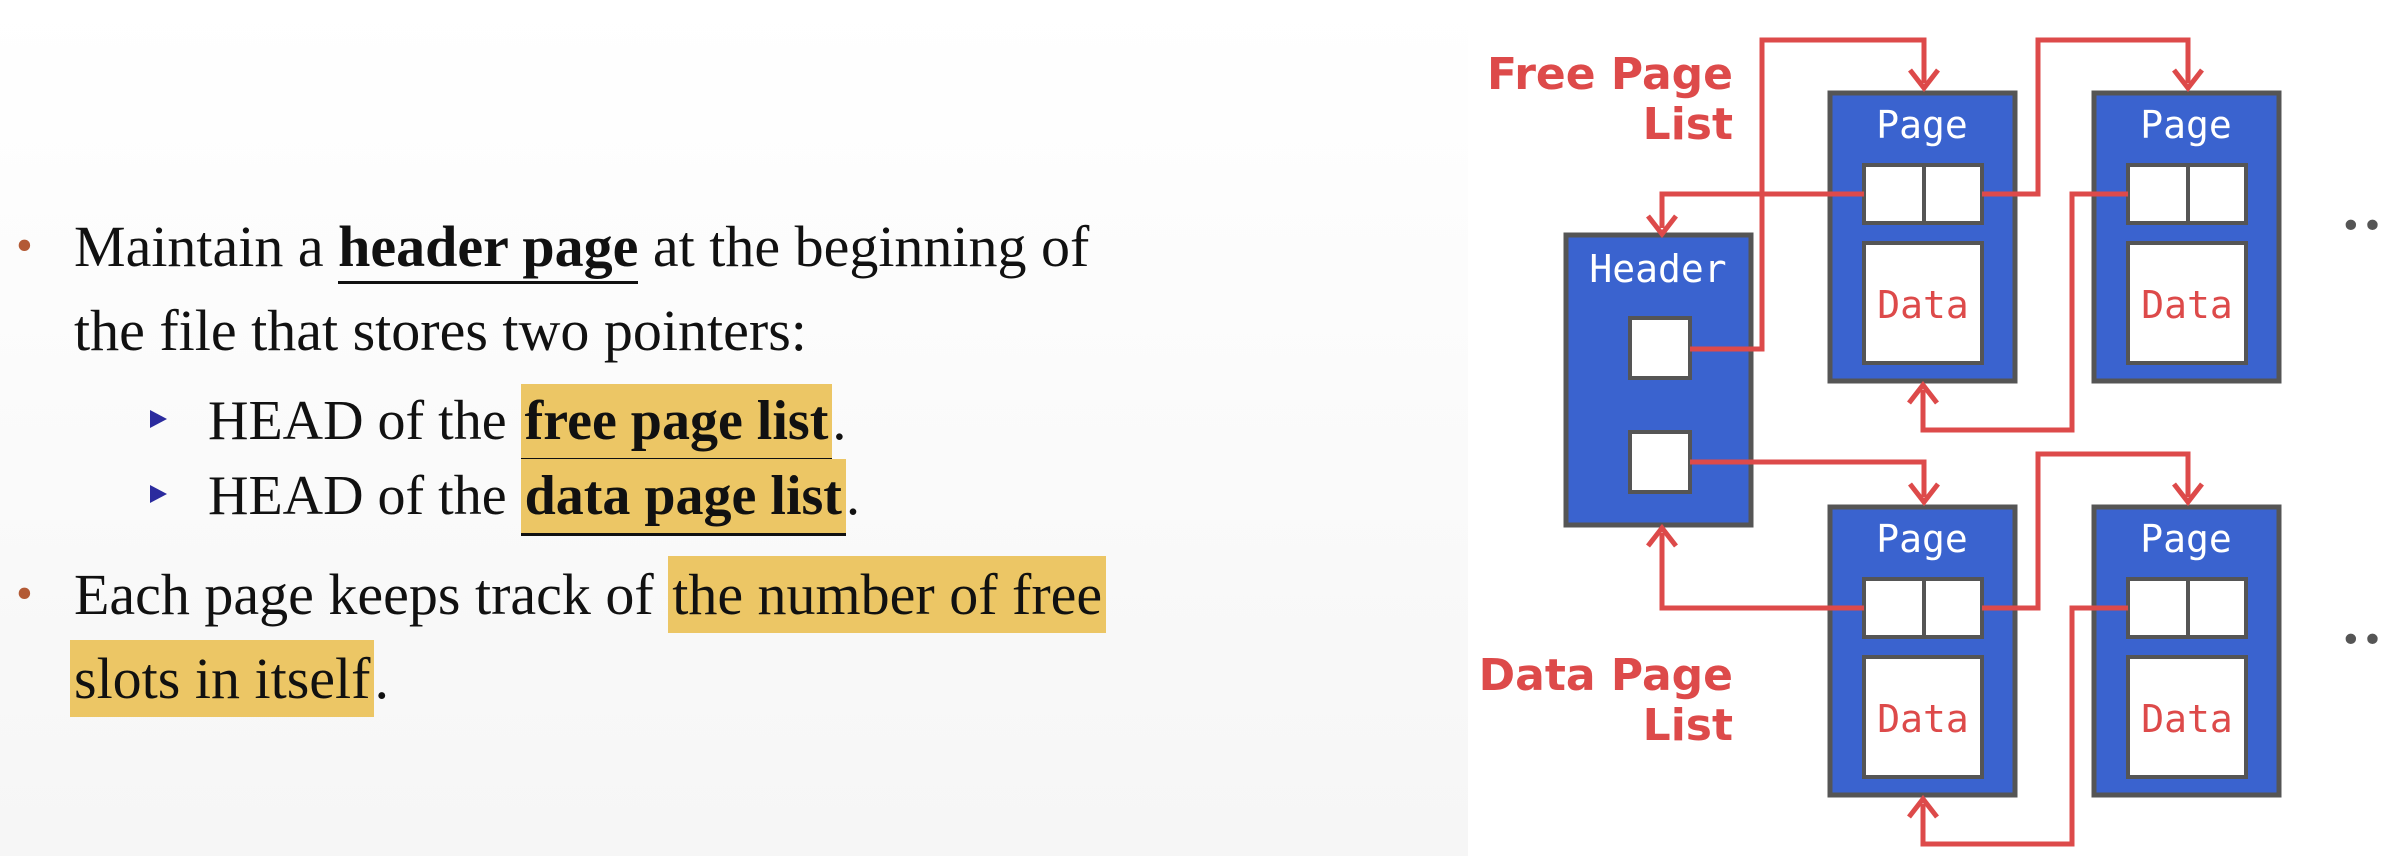  I want to click on data-page-list-label: List, so click(1688, 725).